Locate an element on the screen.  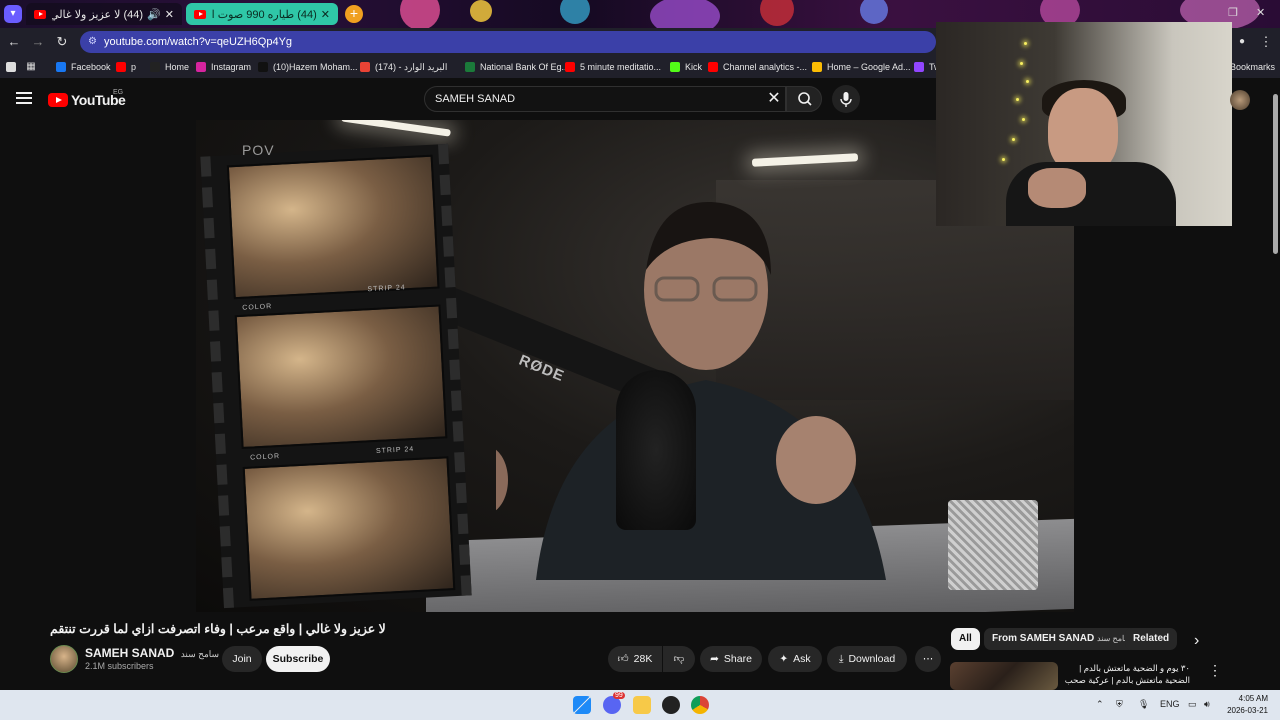
youtube-play-icon is located at coordinates (58, 100).